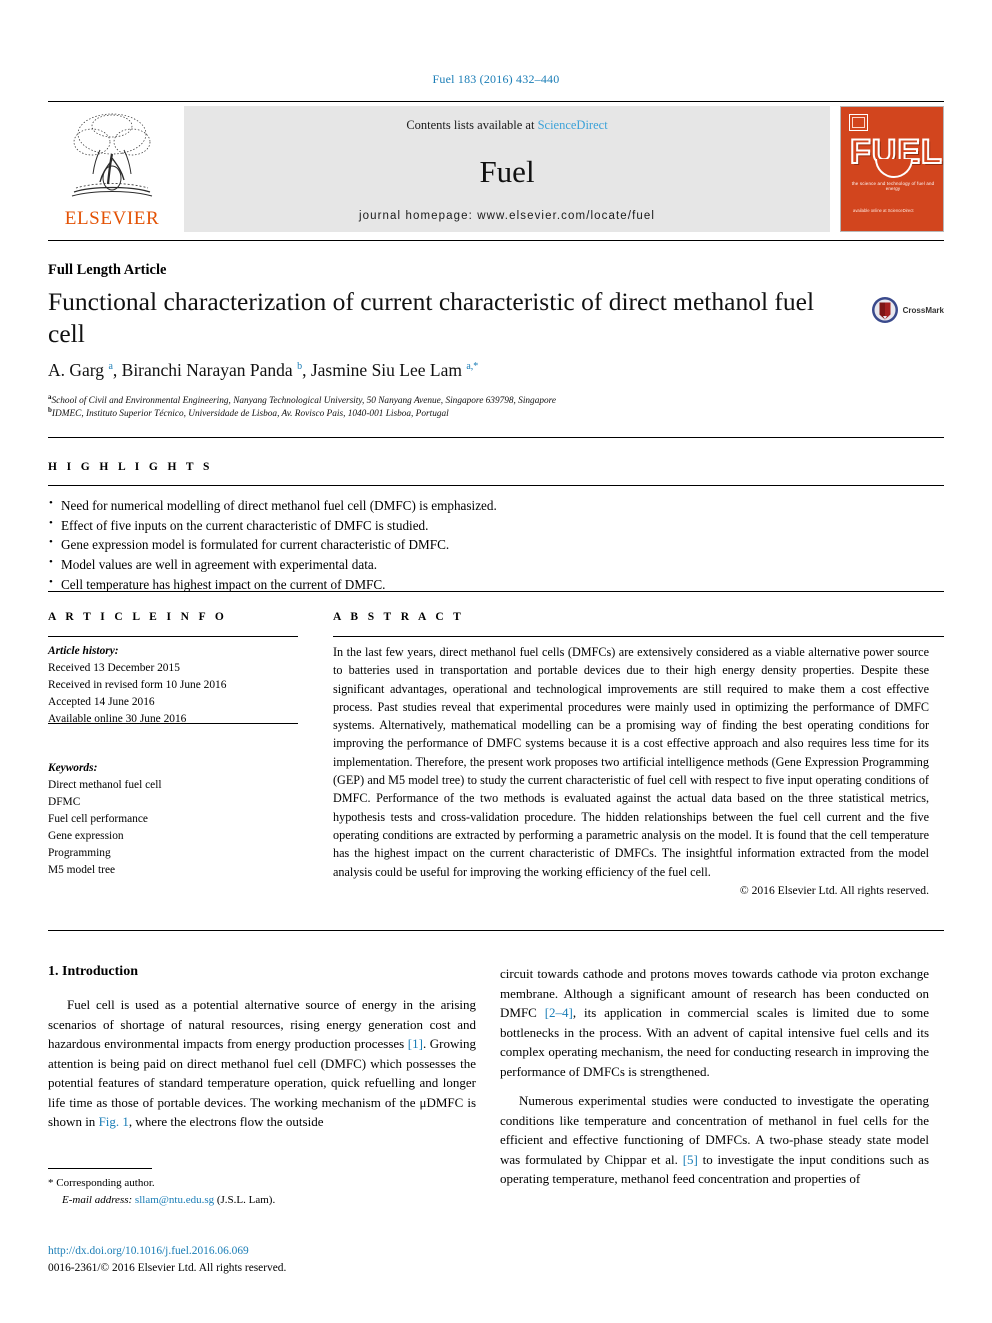  I want to click on keyword-item: DFMC, so click(64, 801).